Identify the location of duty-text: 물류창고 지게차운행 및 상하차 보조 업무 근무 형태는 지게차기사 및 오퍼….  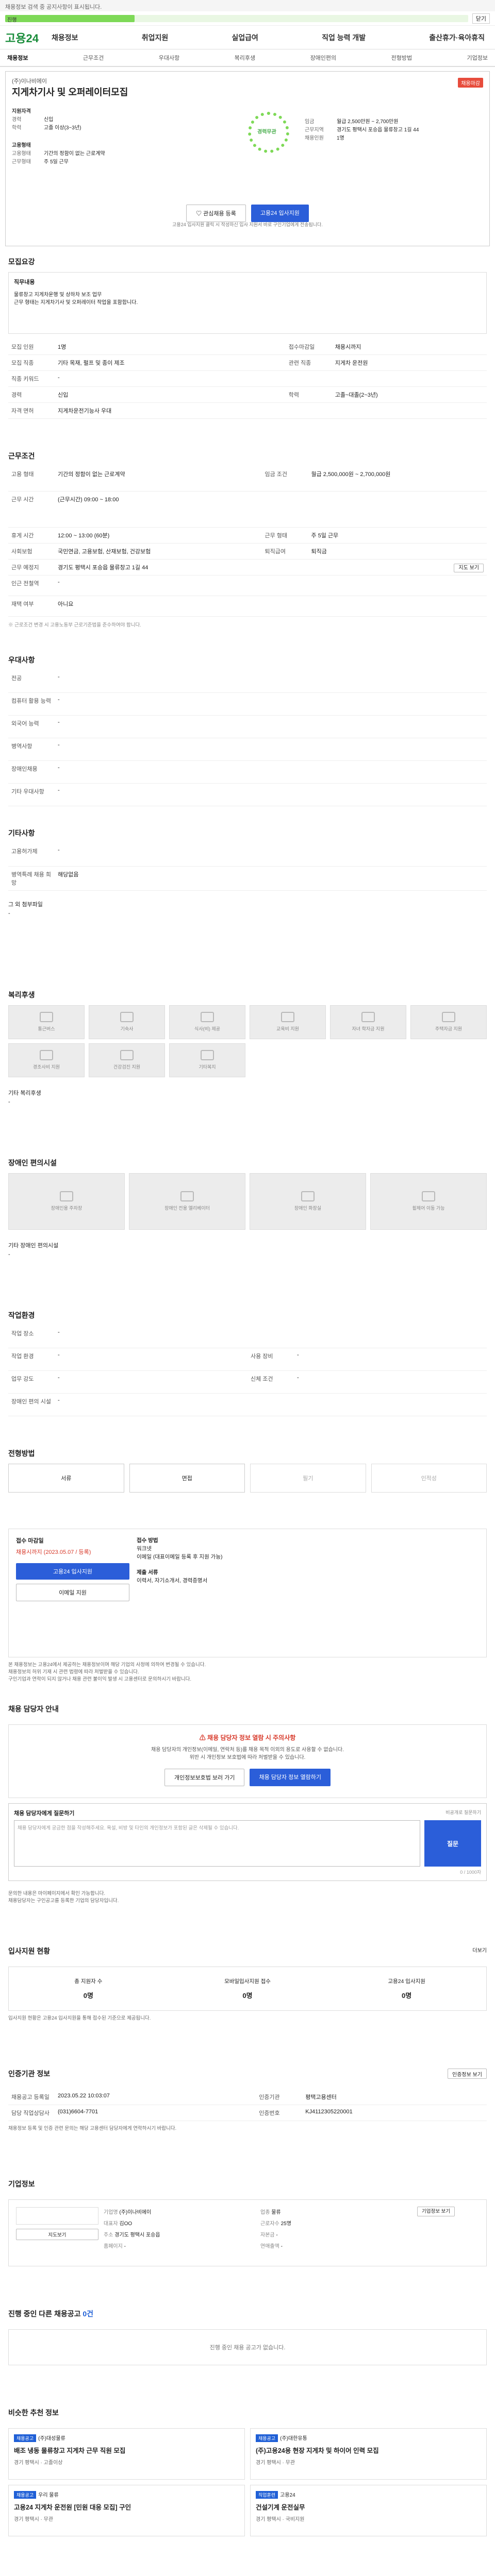
(247, 299).